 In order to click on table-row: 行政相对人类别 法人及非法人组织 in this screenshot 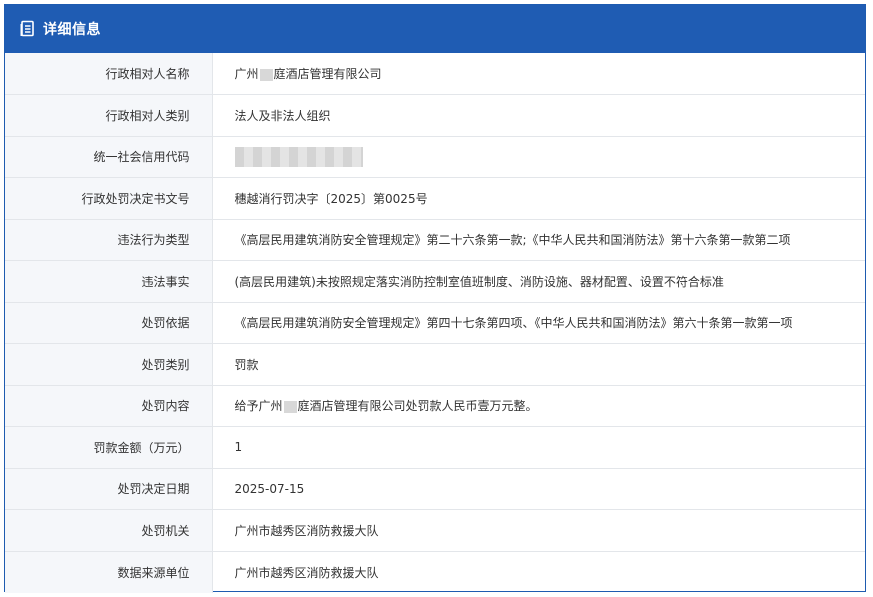, I will do `click(435, 115)`.